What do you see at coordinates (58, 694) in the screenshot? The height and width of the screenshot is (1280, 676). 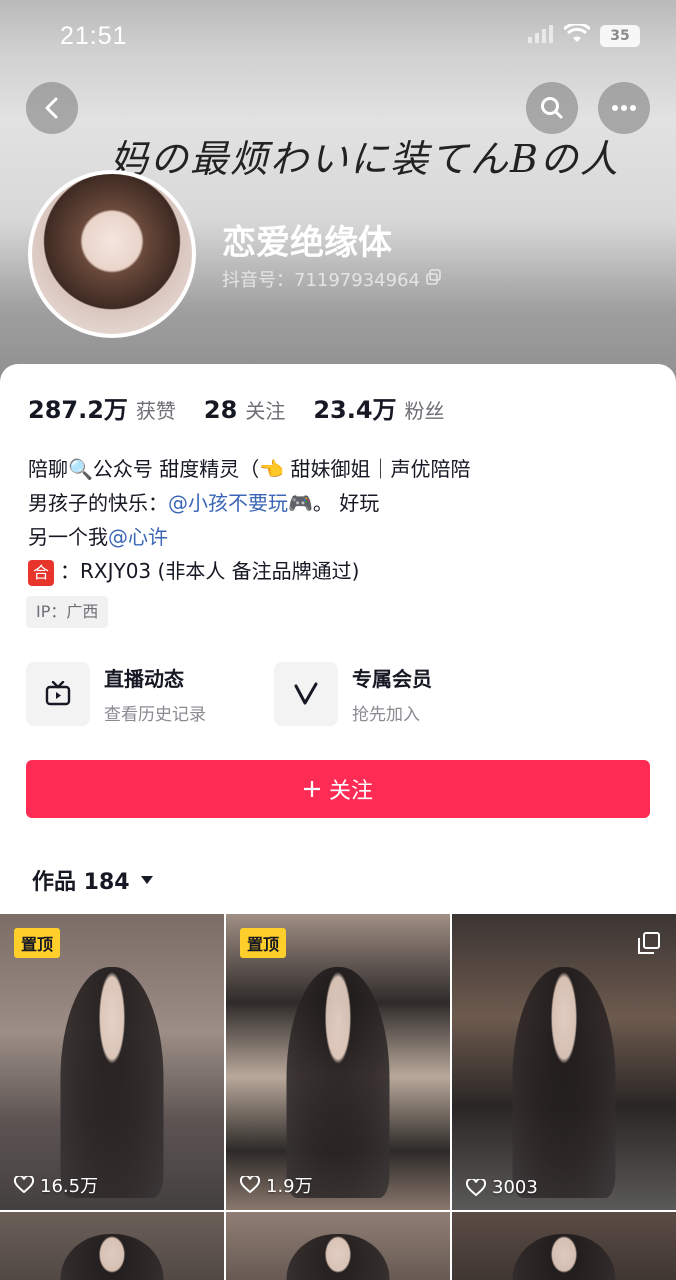 I see `tv-icon` at bounding box center [58, 694].